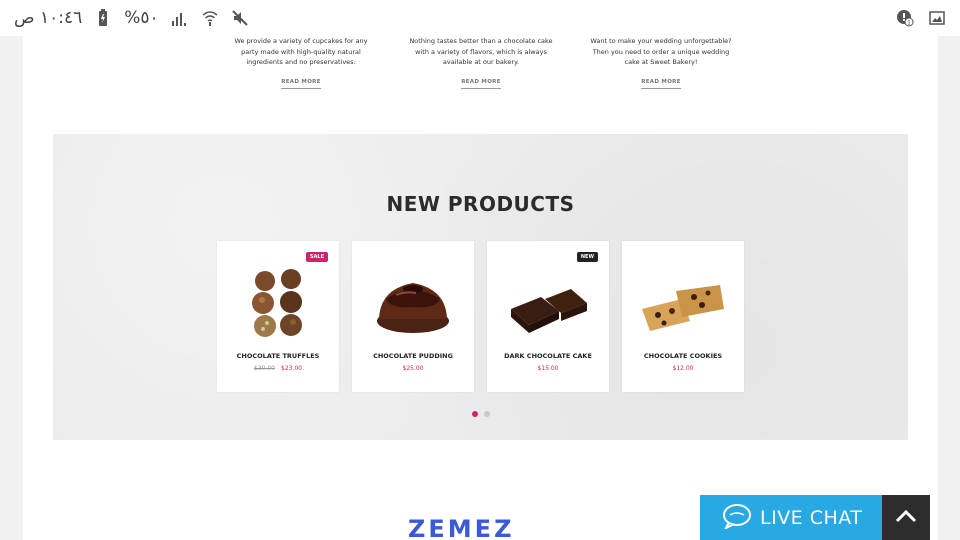 Image resolution: width=960 pixels, height=540 pixels. I want to click on product-name: DARK CHOCOLATE CAKE, so click(548, 356).